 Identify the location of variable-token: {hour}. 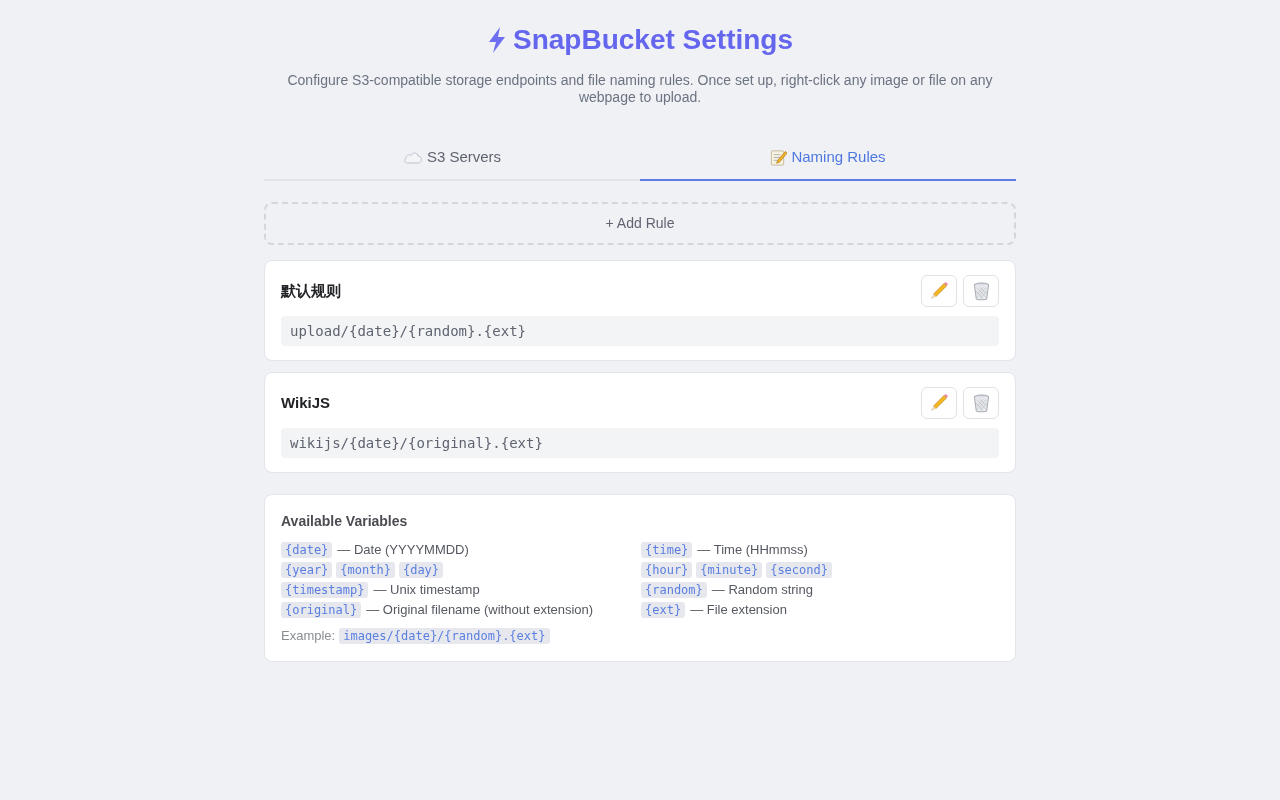
(667, 570).